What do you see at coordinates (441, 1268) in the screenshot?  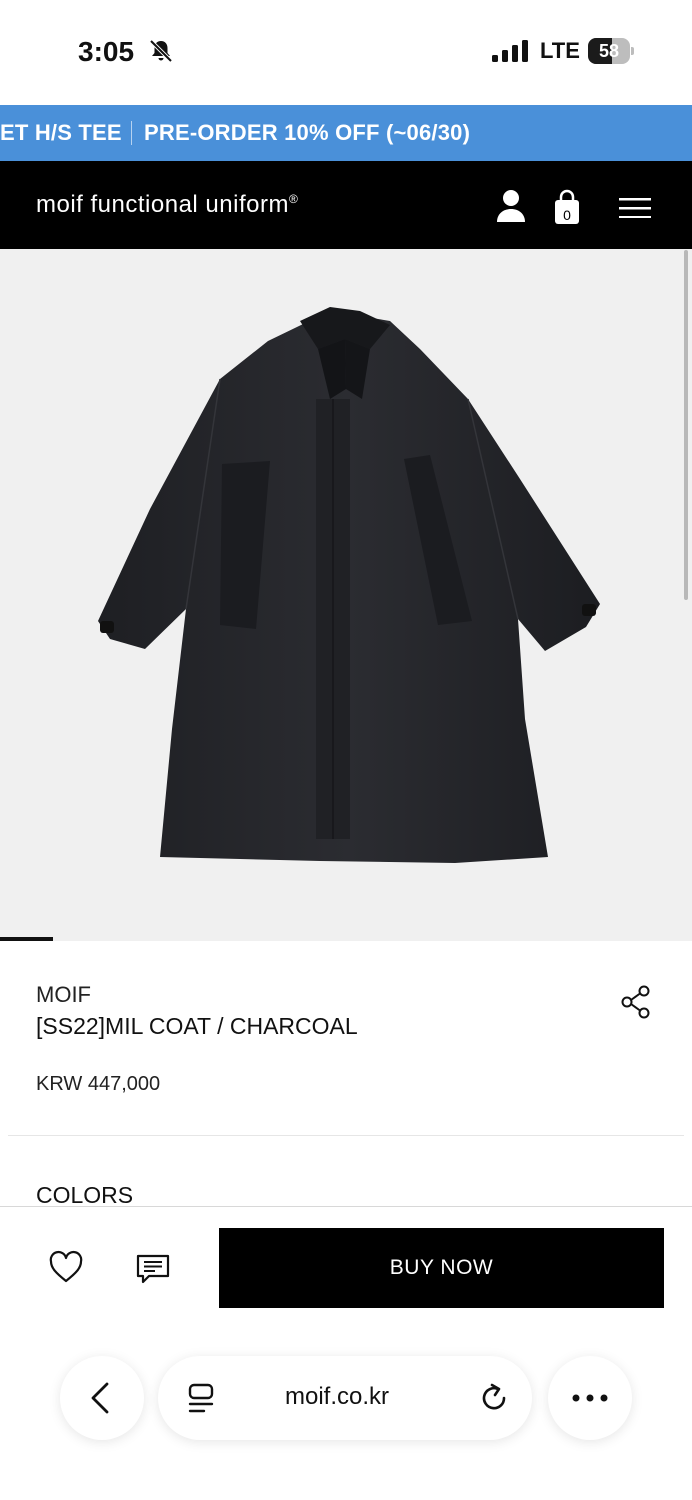 I see `buy-now-button: BUY NOW` at bounding box center [441, 1268].